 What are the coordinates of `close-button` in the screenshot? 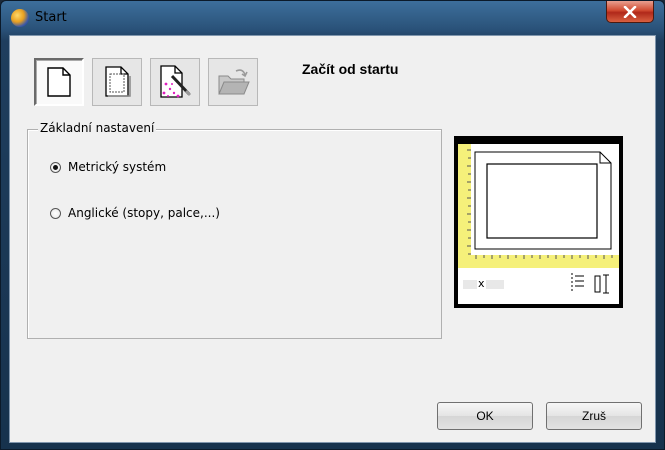 It's located at (630, 12).